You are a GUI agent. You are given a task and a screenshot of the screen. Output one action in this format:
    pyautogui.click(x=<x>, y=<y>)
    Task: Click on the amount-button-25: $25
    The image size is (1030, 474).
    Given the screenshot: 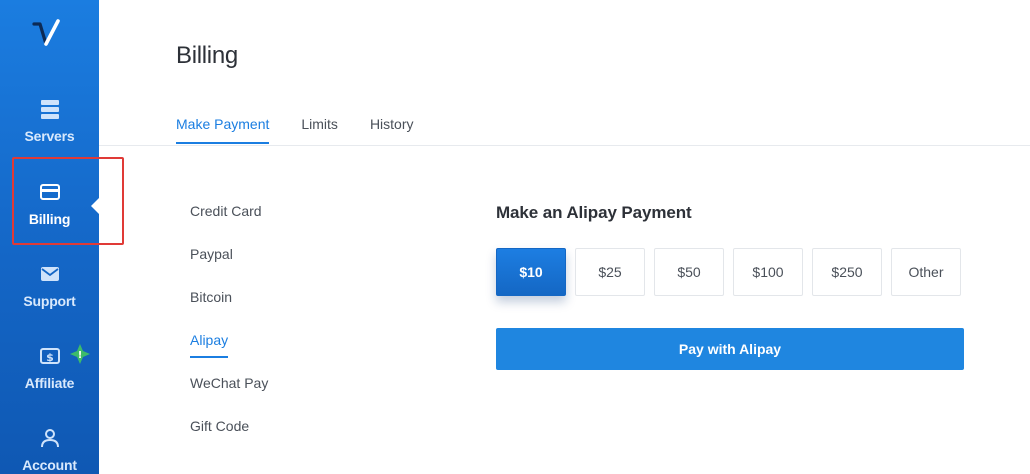 What is the action you would take?
    pyautogui.click(x=610, y=272)
    